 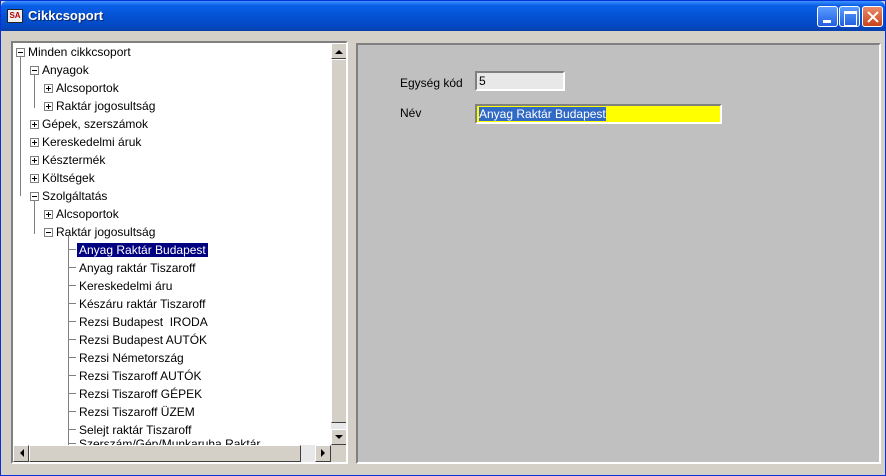 I want to click on scroll-right-button, so click(x=323, y=453).